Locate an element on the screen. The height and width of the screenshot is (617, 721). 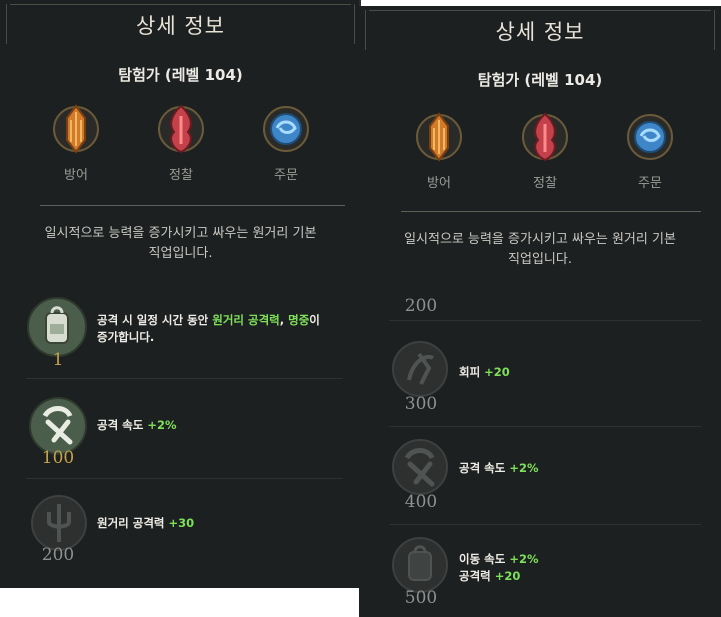
perk-text-segment: 증가합니다. is located at coordinates (126, 337).